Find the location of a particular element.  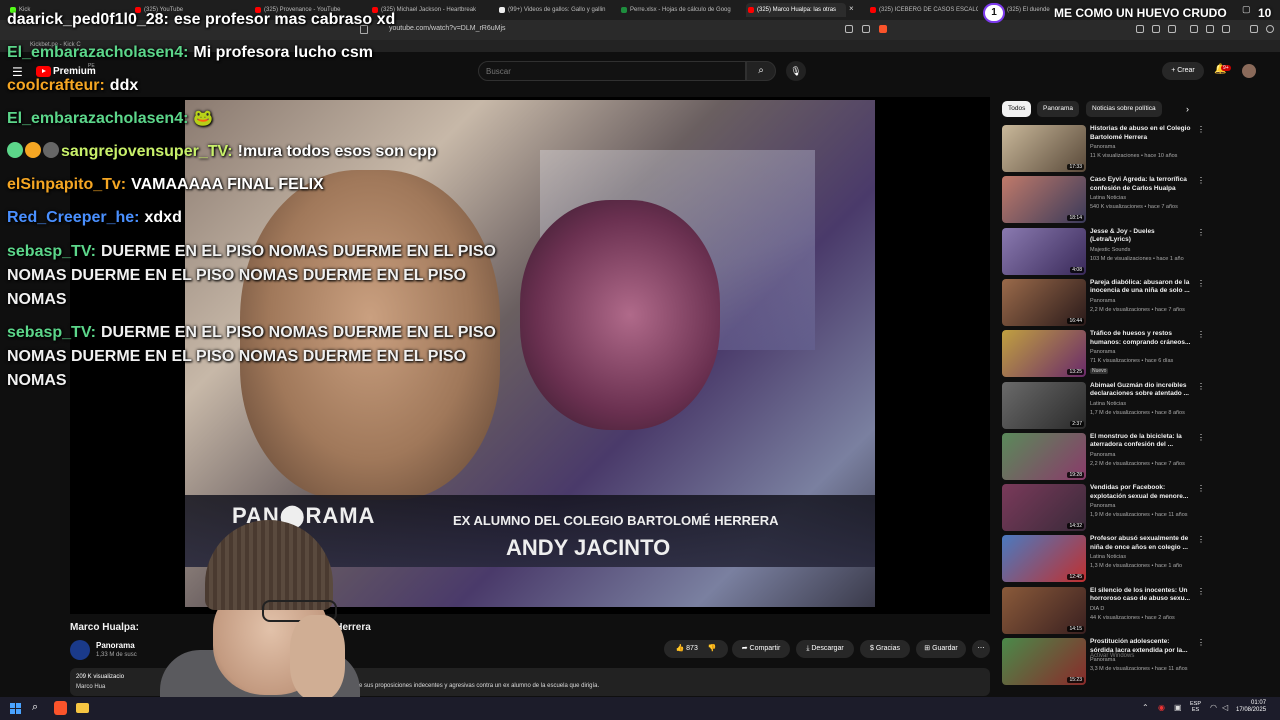

create-button: + Crear is located at coordinates (1183, 71).